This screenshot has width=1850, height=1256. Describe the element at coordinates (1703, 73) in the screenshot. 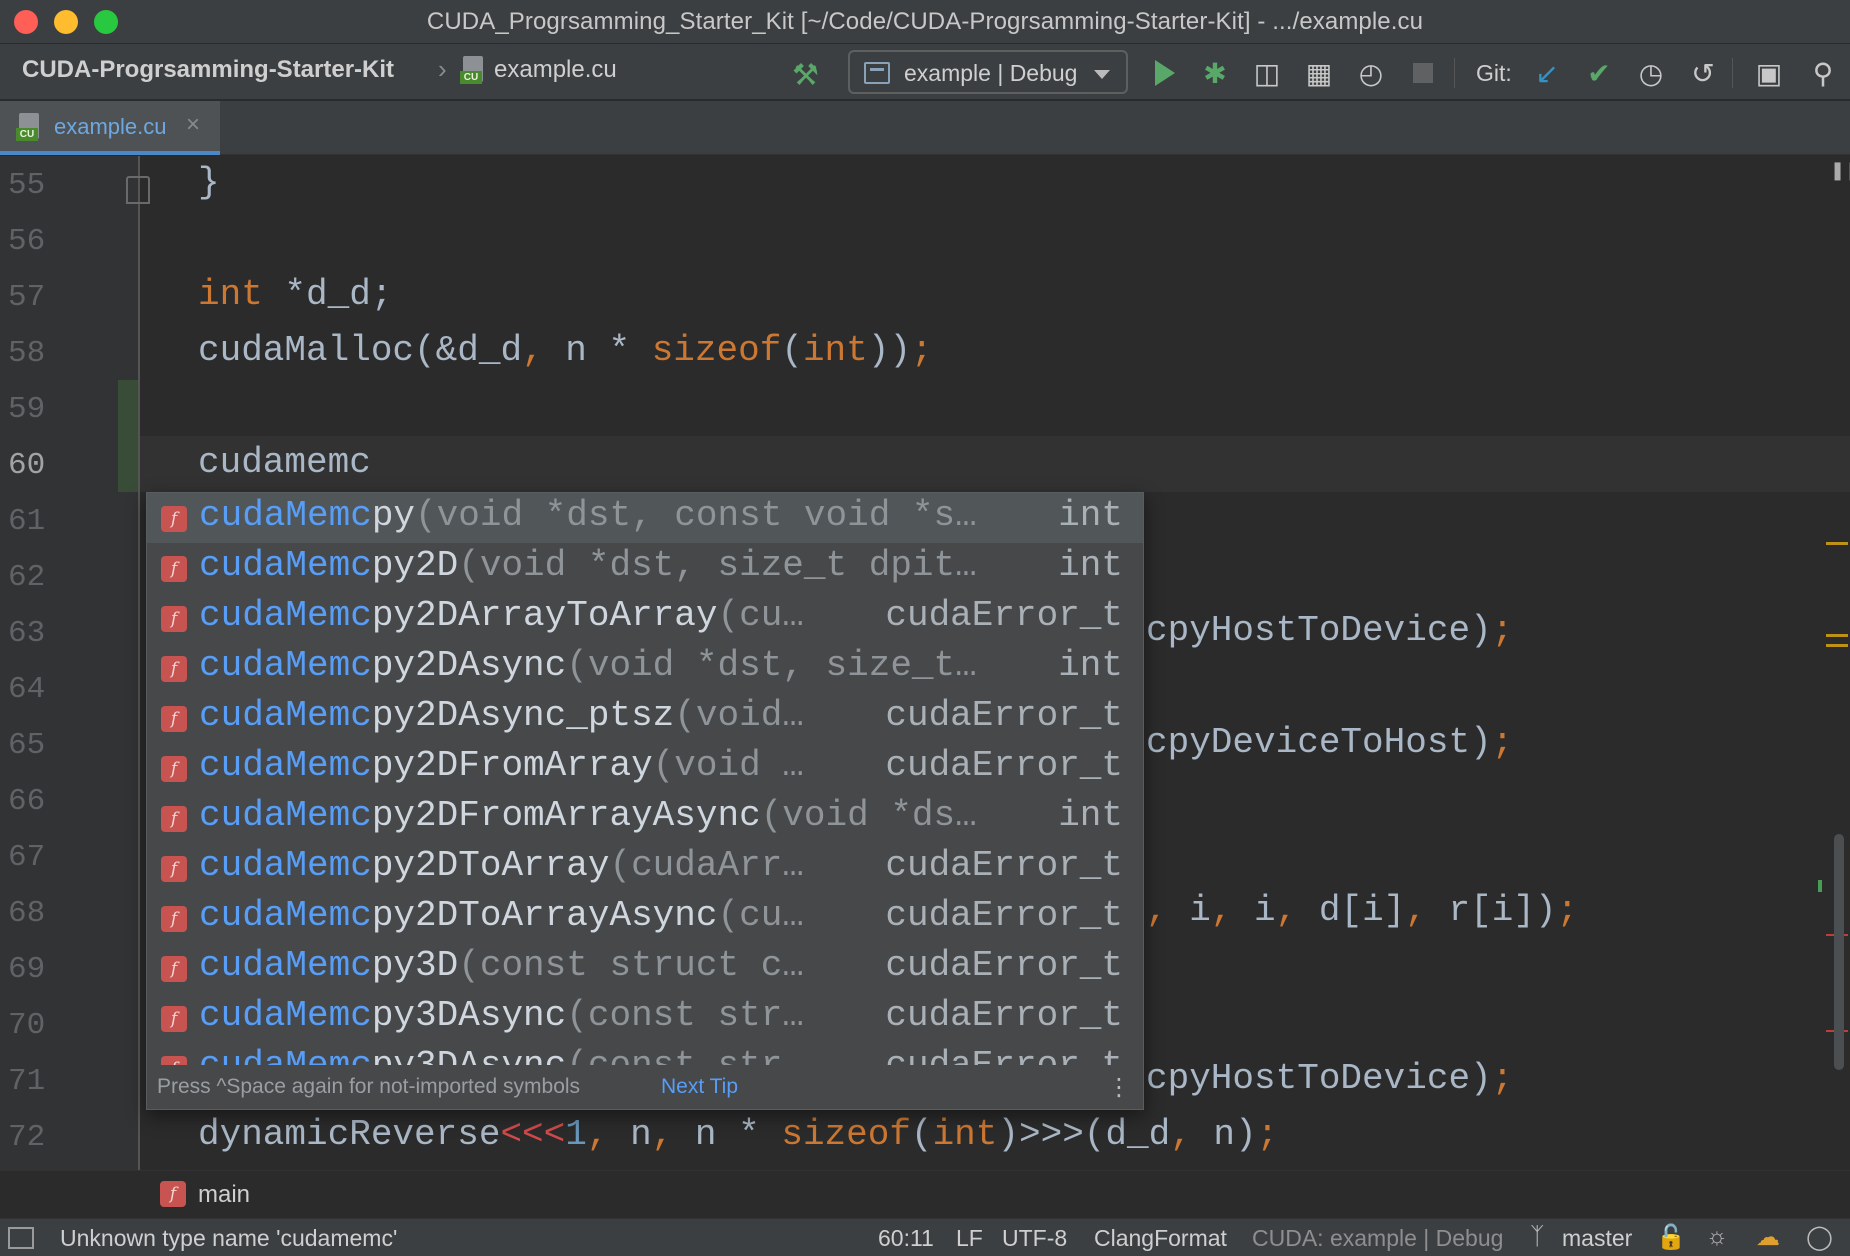

I see `git-rollback-icon: ↺` at that location.